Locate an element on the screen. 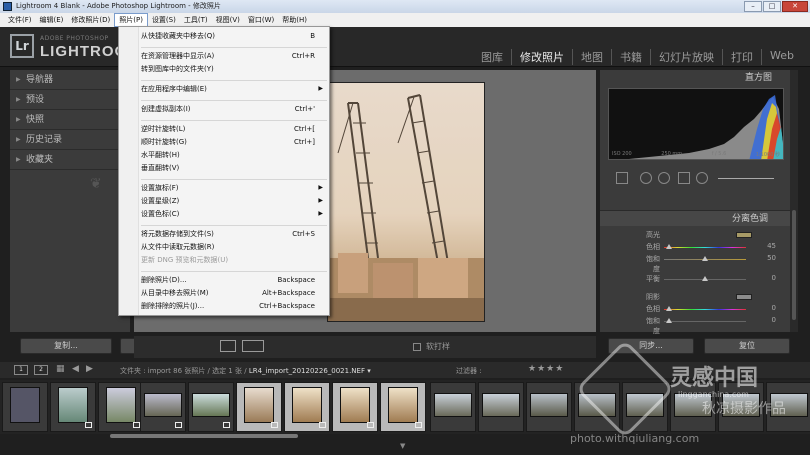 The width and height of the screenshot is (810, 455). menu-item: 设置色标(C) ▶ is located at coordinates (234, 214).